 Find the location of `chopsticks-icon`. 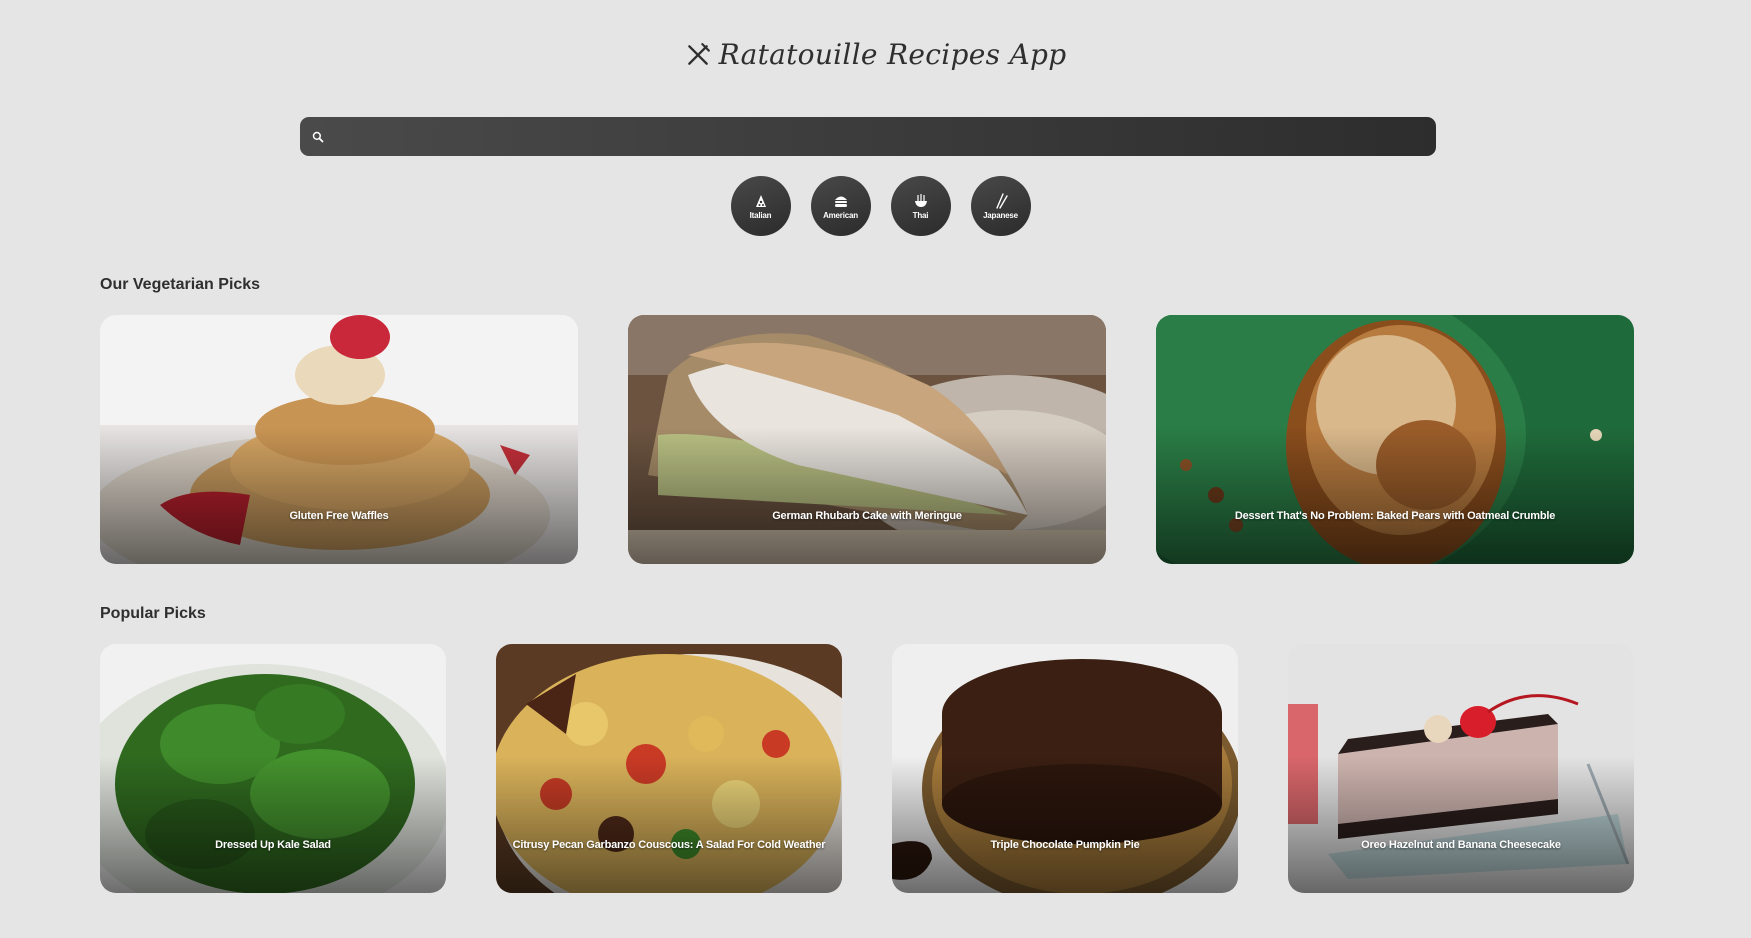

chopsticks-icon is located at coordinates (1001, 200).